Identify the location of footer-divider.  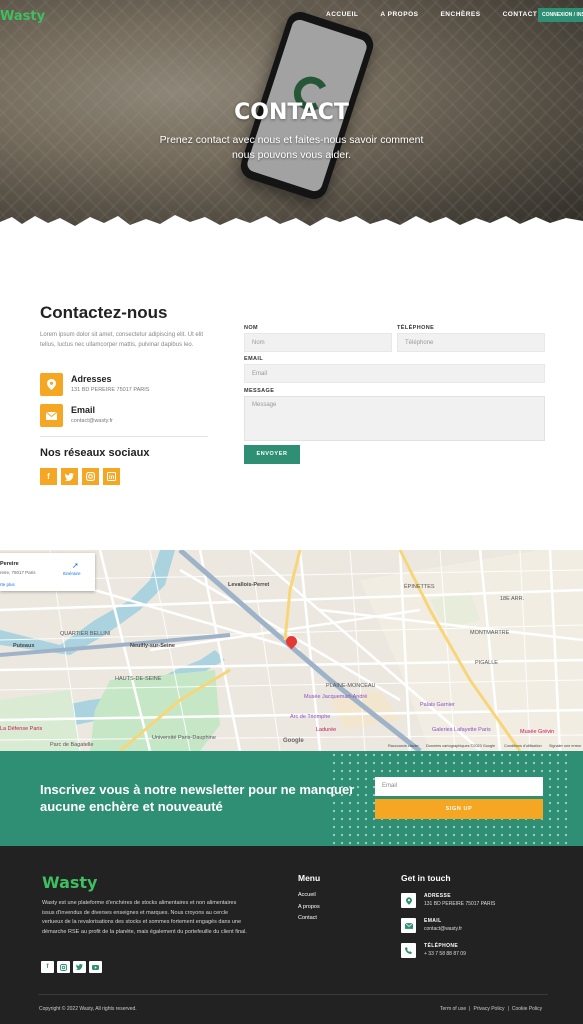
(293, 994).